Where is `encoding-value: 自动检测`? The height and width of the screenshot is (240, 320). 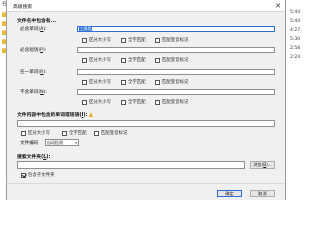
encoding-value: 自动检测 is located at coordinates (55, 142).